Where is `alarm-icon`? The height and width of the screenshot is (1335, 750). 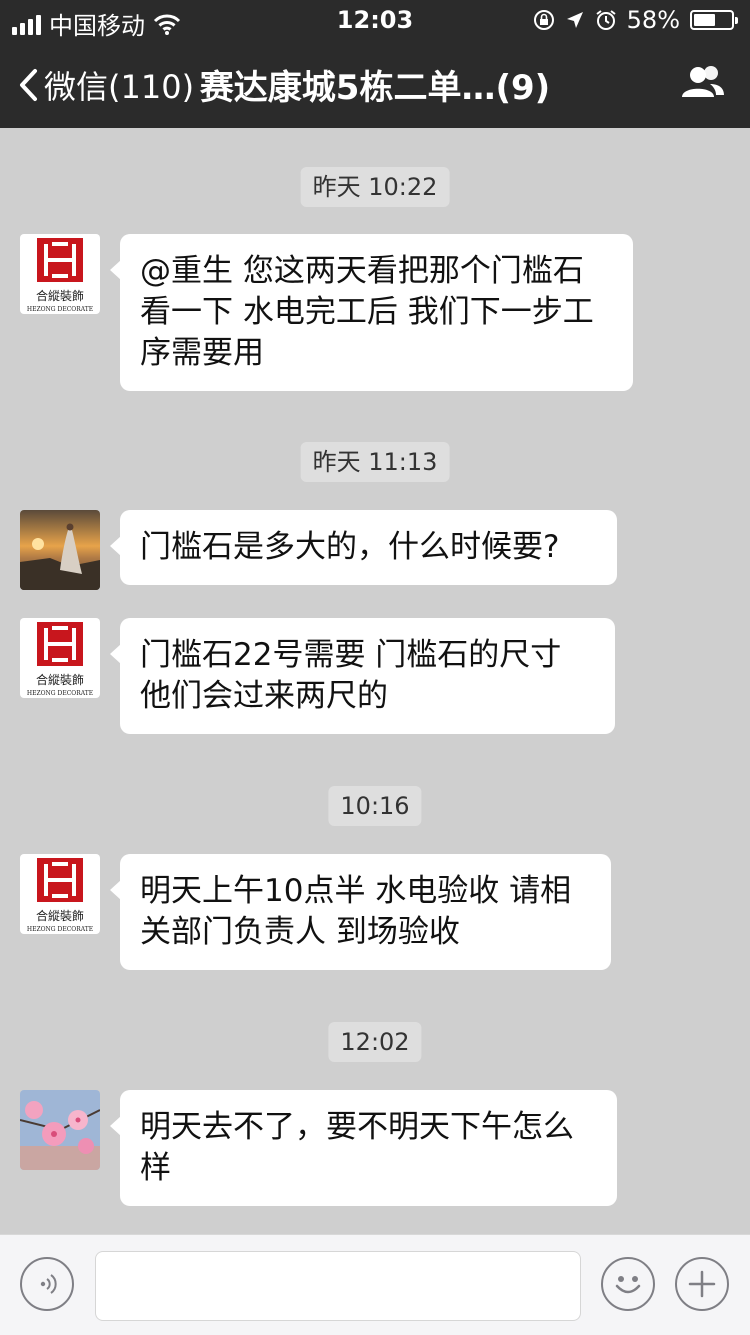 alarm-icon is located at coordinates (606, 20).